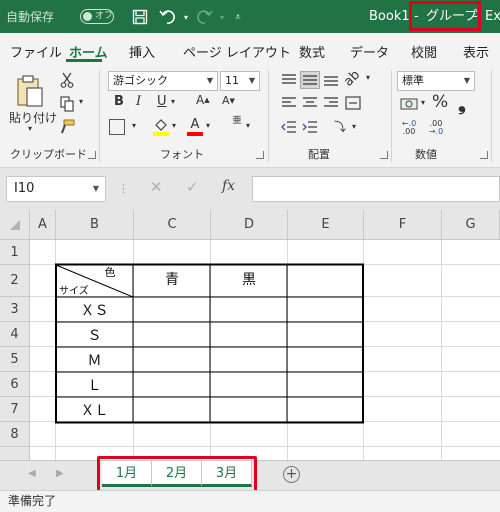  I want to click on align-right-icon, so click(331, 103).